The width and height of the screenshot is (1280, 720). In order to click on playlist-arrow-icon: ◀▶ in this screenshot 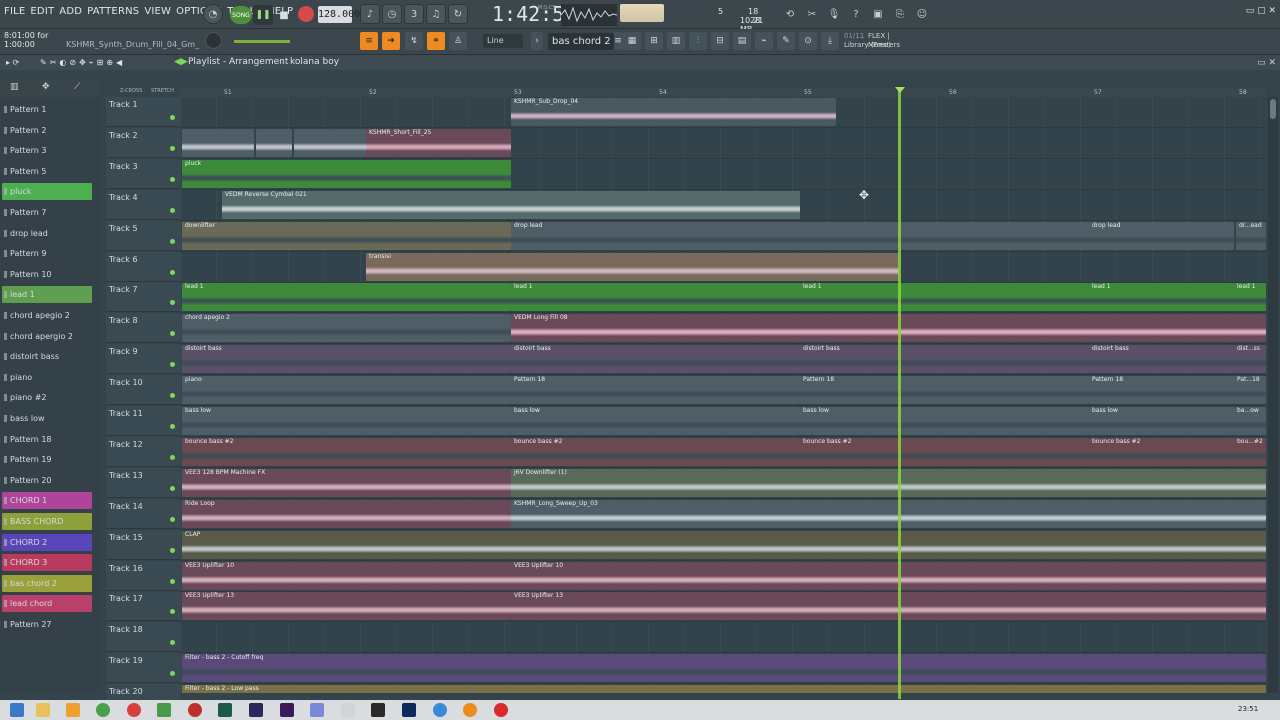, I will do `click(181, 62)`.